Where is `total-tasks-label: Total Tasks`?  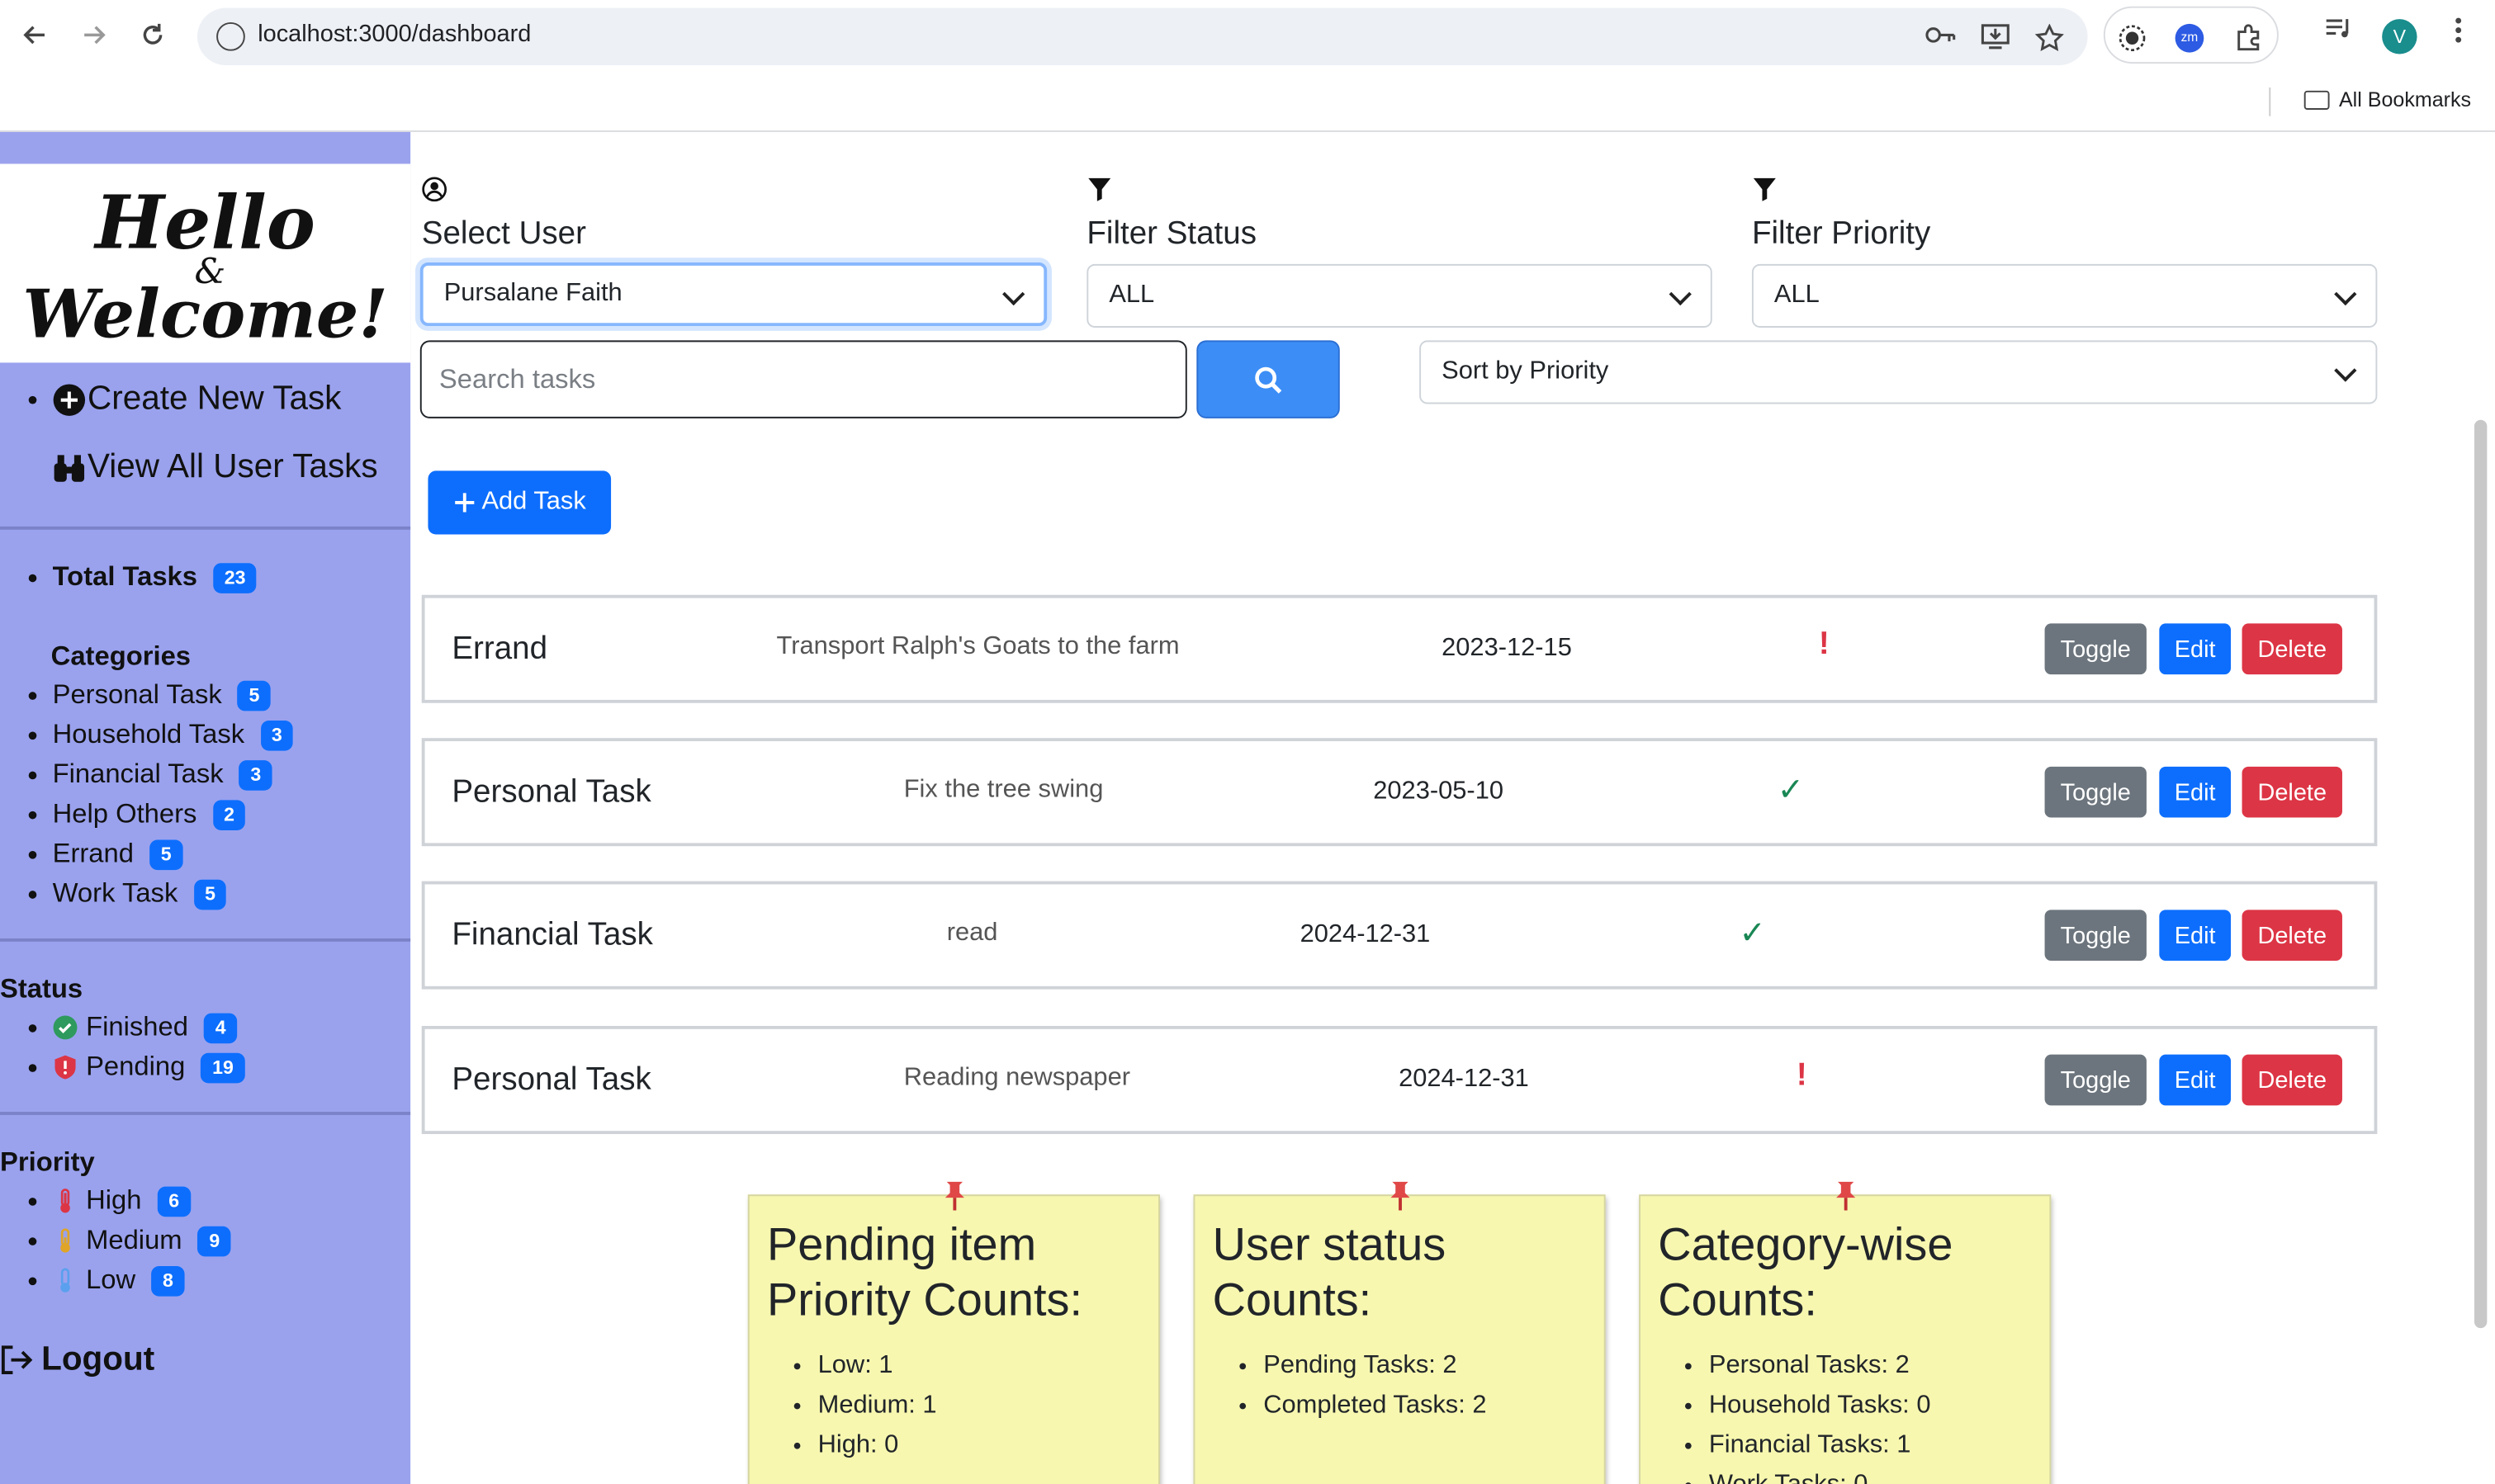 total-tasks-label: Total Tasks is located at coordinates (125, 576).